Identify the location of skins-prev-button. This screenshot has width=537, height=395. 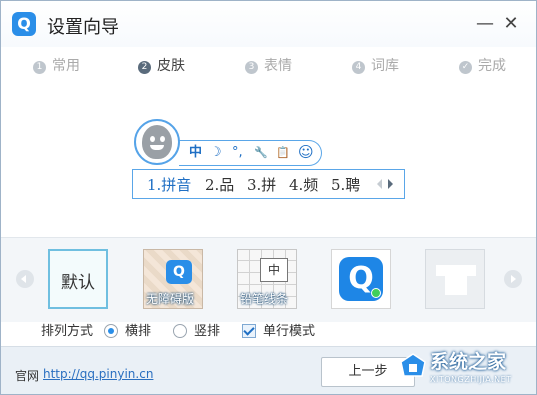
(25, 279).